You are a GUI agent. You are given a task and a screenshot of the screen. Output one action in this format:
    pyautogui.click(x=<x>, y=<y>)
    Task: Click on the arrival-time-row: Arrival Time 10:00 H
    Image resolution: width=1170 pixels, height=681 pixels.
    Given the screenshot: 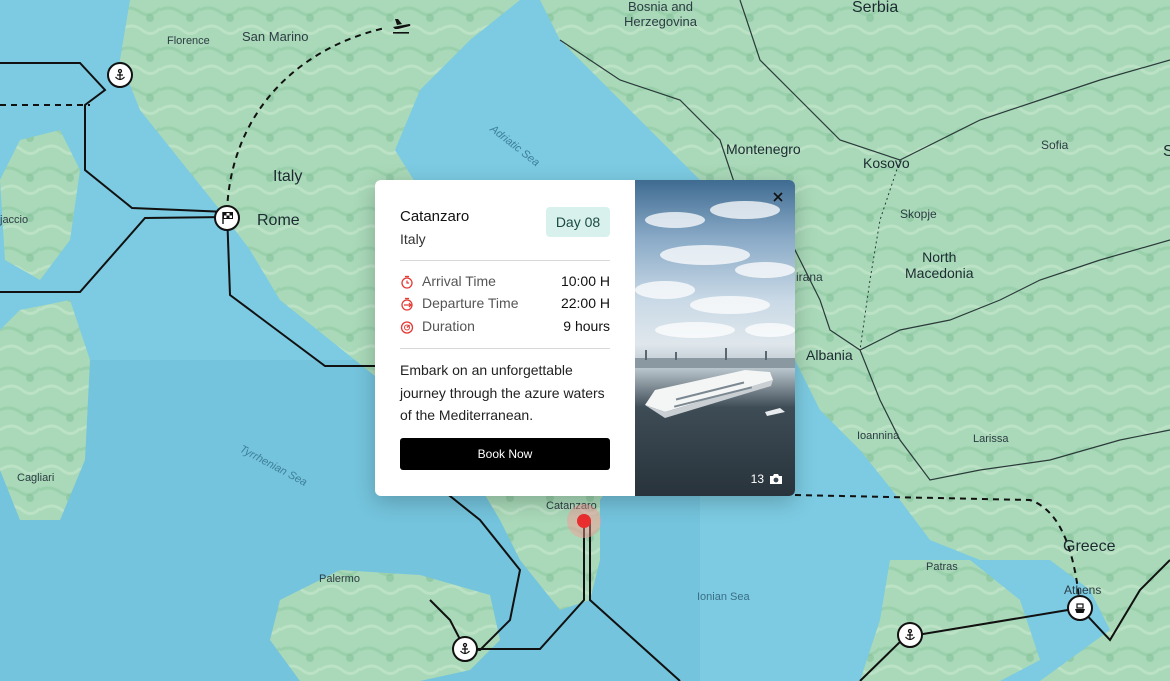 What is the action you would take?
    pyautogui.click(x=505, y=282)
    